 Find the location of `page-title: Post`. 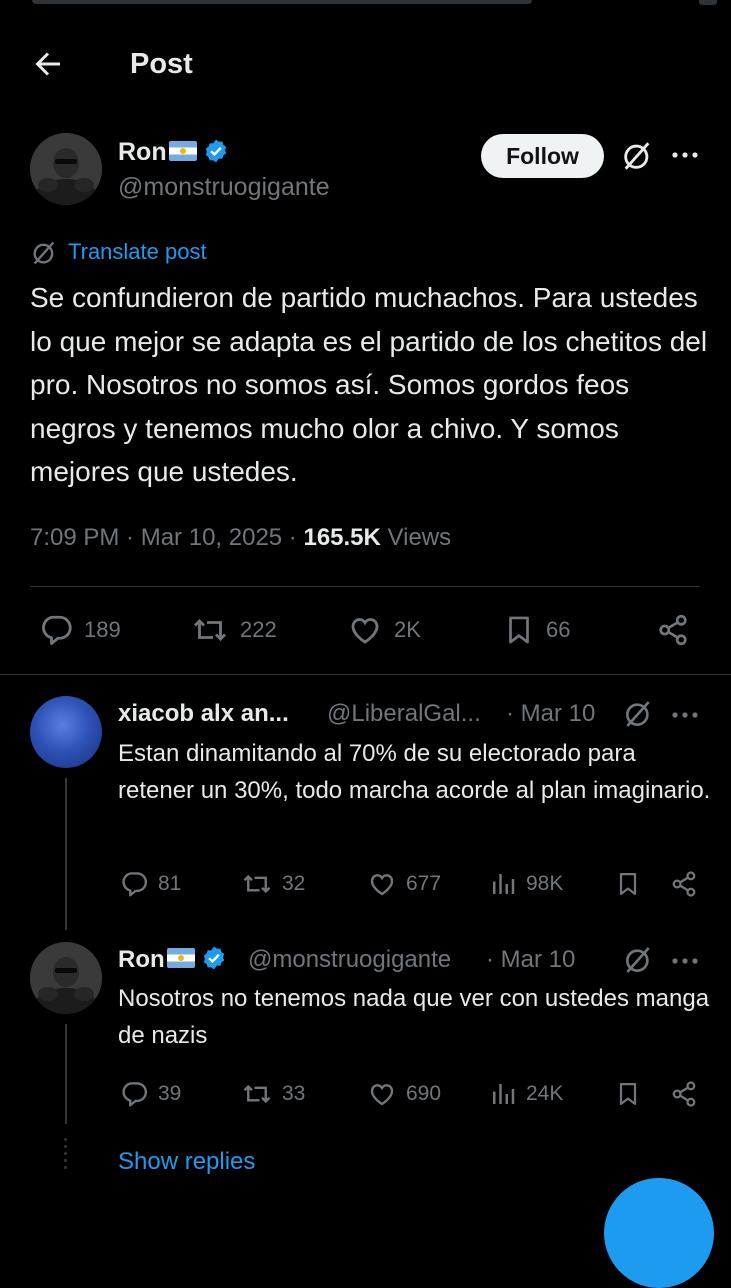

page-title: Post is located at coordinates (161, 64).